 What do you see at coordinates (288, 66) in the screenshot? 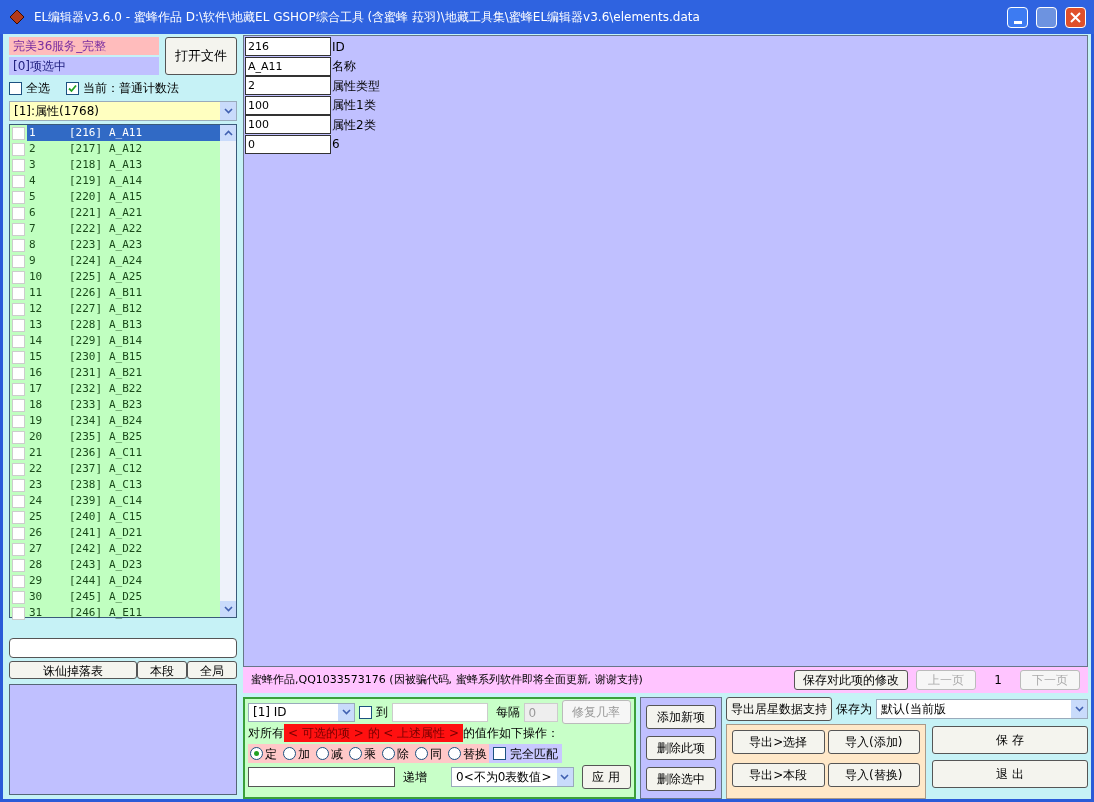
I see `value-field: A_A11` at bounding box center [288, 66].